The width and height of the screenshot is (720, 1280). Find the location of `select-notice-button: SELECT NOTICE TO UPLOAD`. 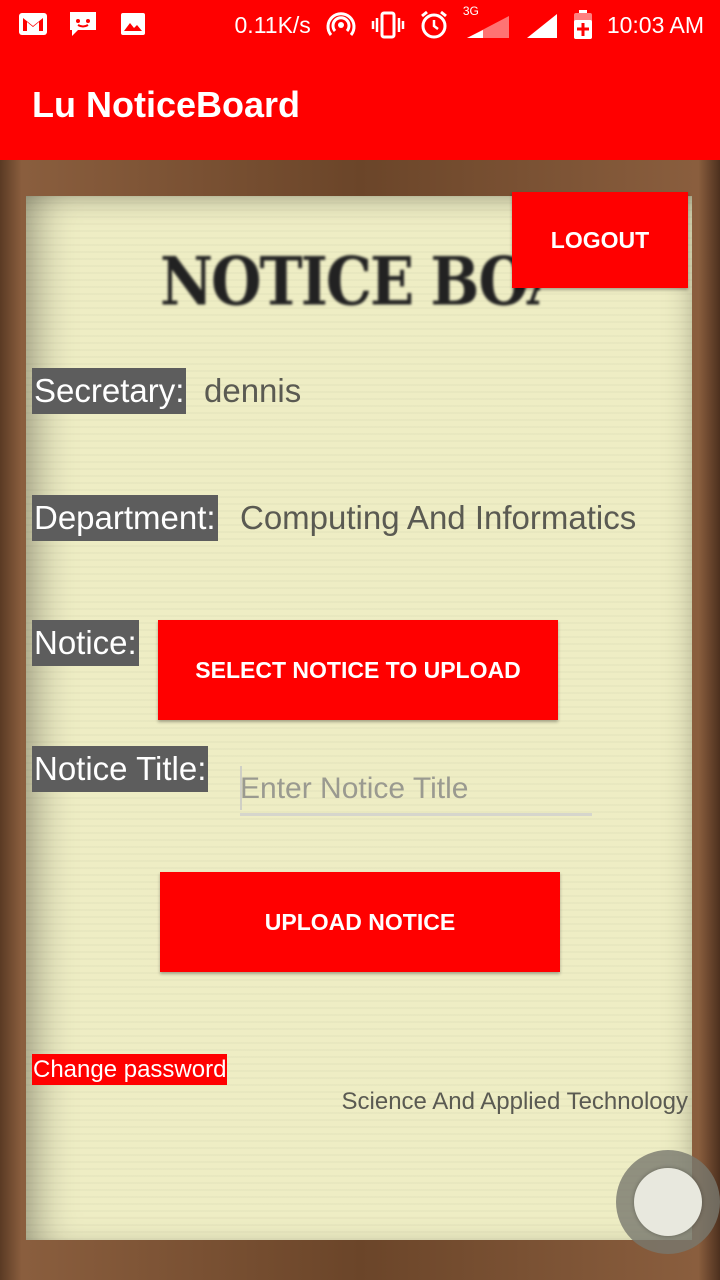

select-notice-button: SELECT NOTICE TO UPLOAD is located at coordinates (358, 670).